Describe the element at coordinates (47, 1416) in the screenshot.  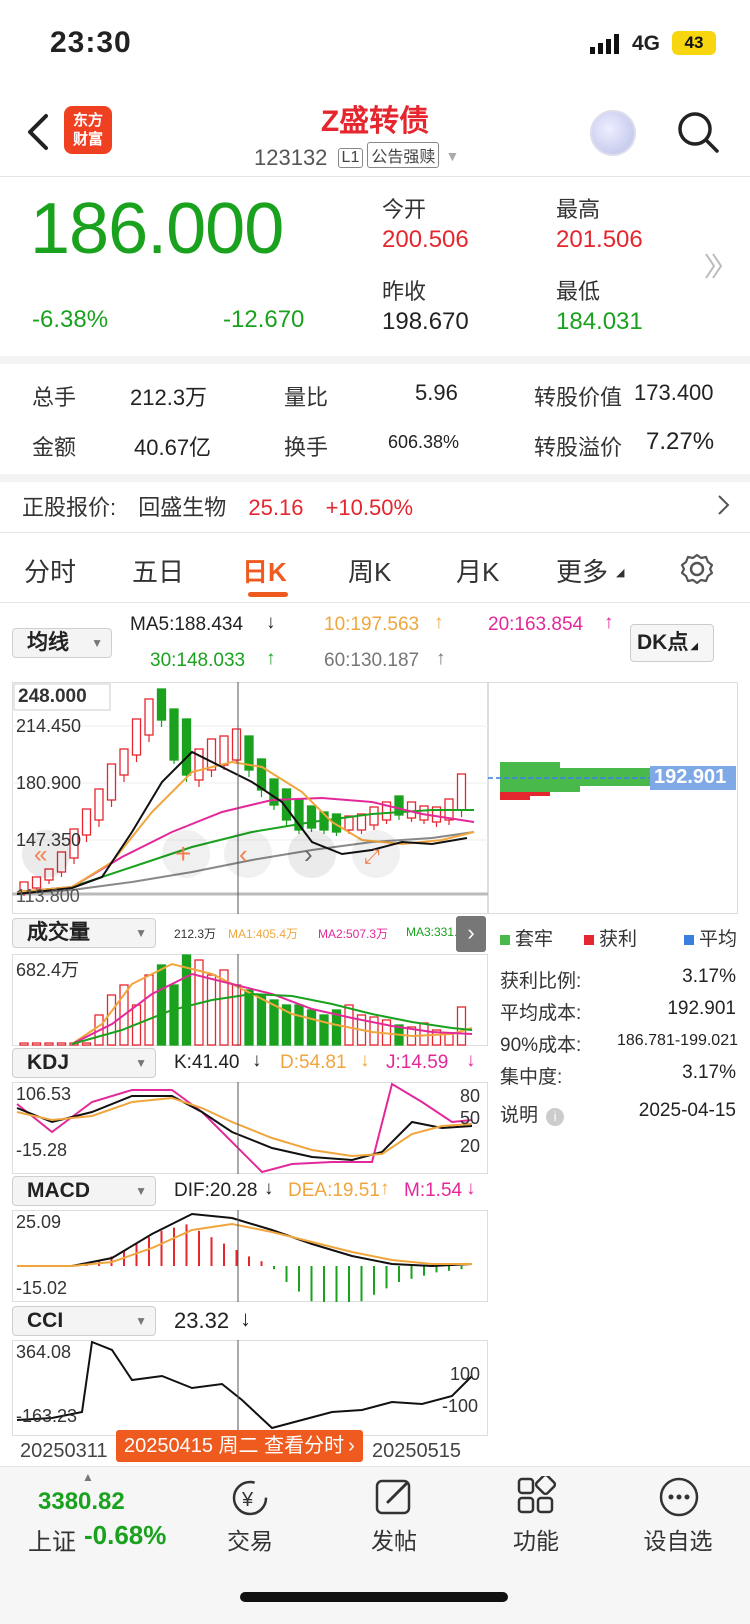
I see `cci-min-label: -163.23` at that location.